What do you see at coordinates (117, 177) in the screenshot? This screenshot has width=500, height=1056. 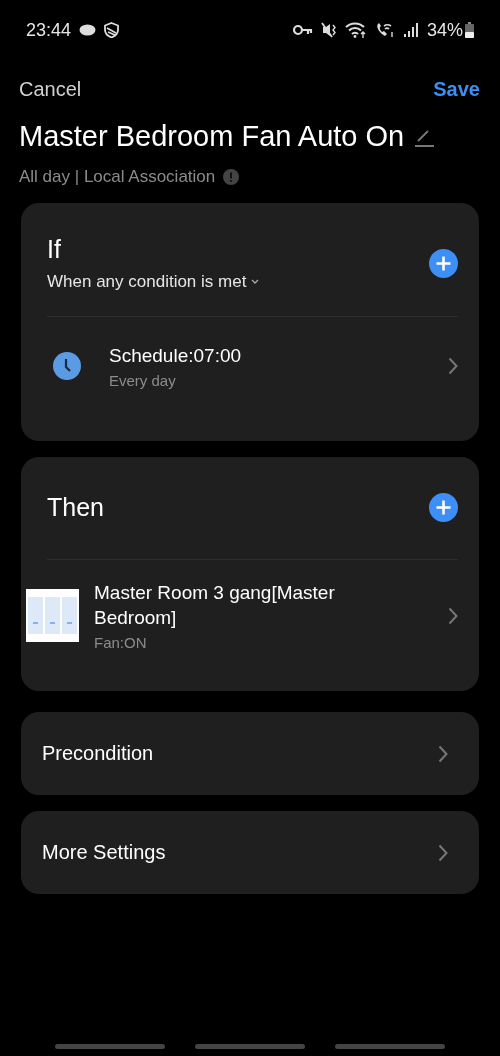 I see `automation-subtitle: All day | Local Association` at bounding box center [117, 177].